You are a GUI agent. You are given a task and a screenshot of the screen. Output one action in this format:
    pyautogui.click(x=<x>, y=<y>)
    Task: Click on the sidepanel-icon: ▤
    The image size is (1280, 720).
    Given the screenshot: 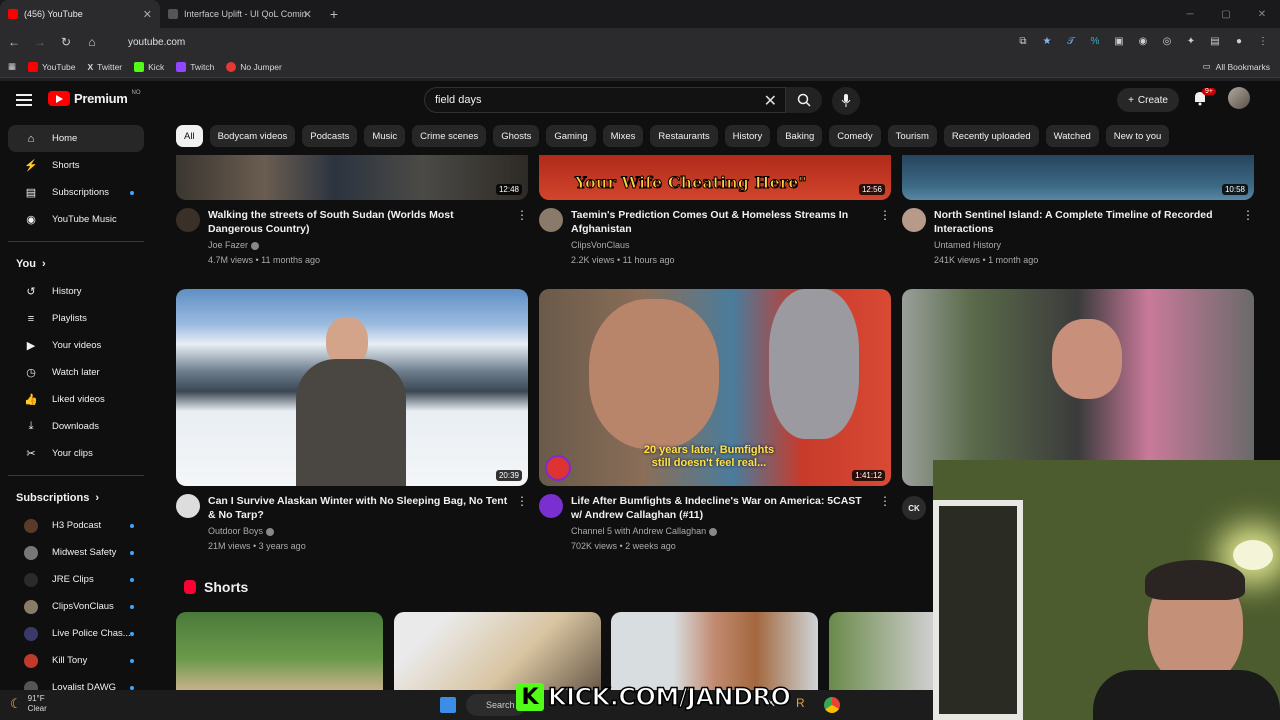 What is the action you would take?
    pyautogui.click(x=1215, y=41)
    